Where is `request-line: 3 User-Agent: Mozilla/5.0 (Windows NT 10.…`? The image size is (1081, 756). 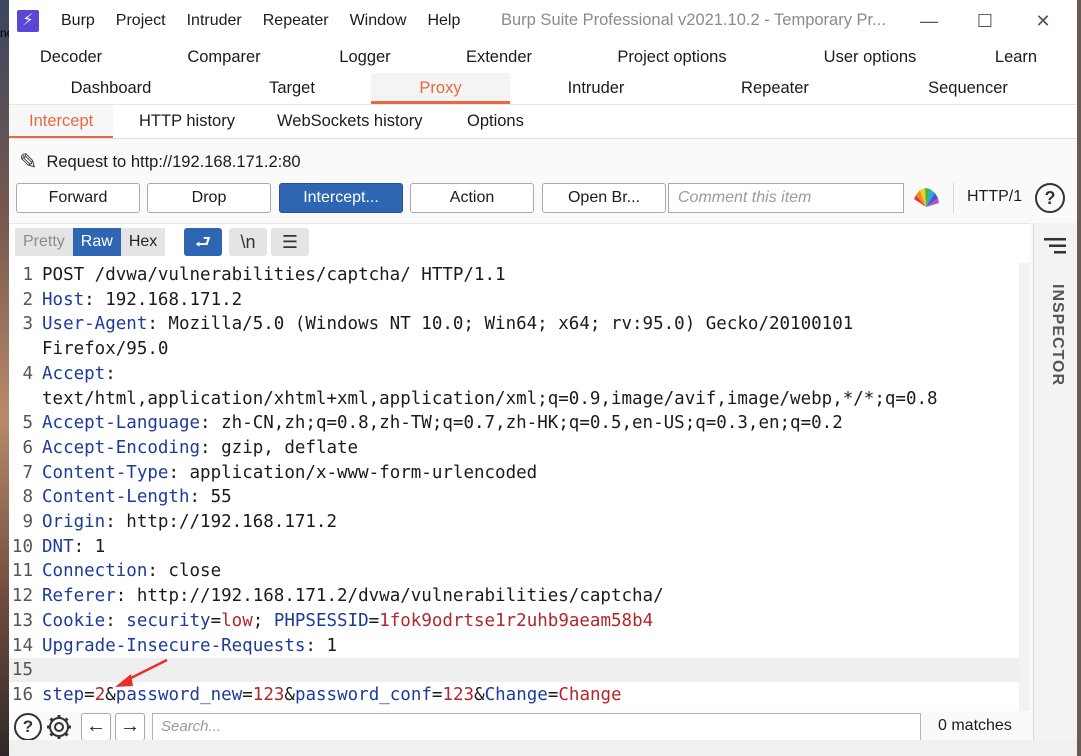 request-line: 3 User-Agent: Mozilla/5.0 (Windows NT 10.… is located at coordinates (514, 324).